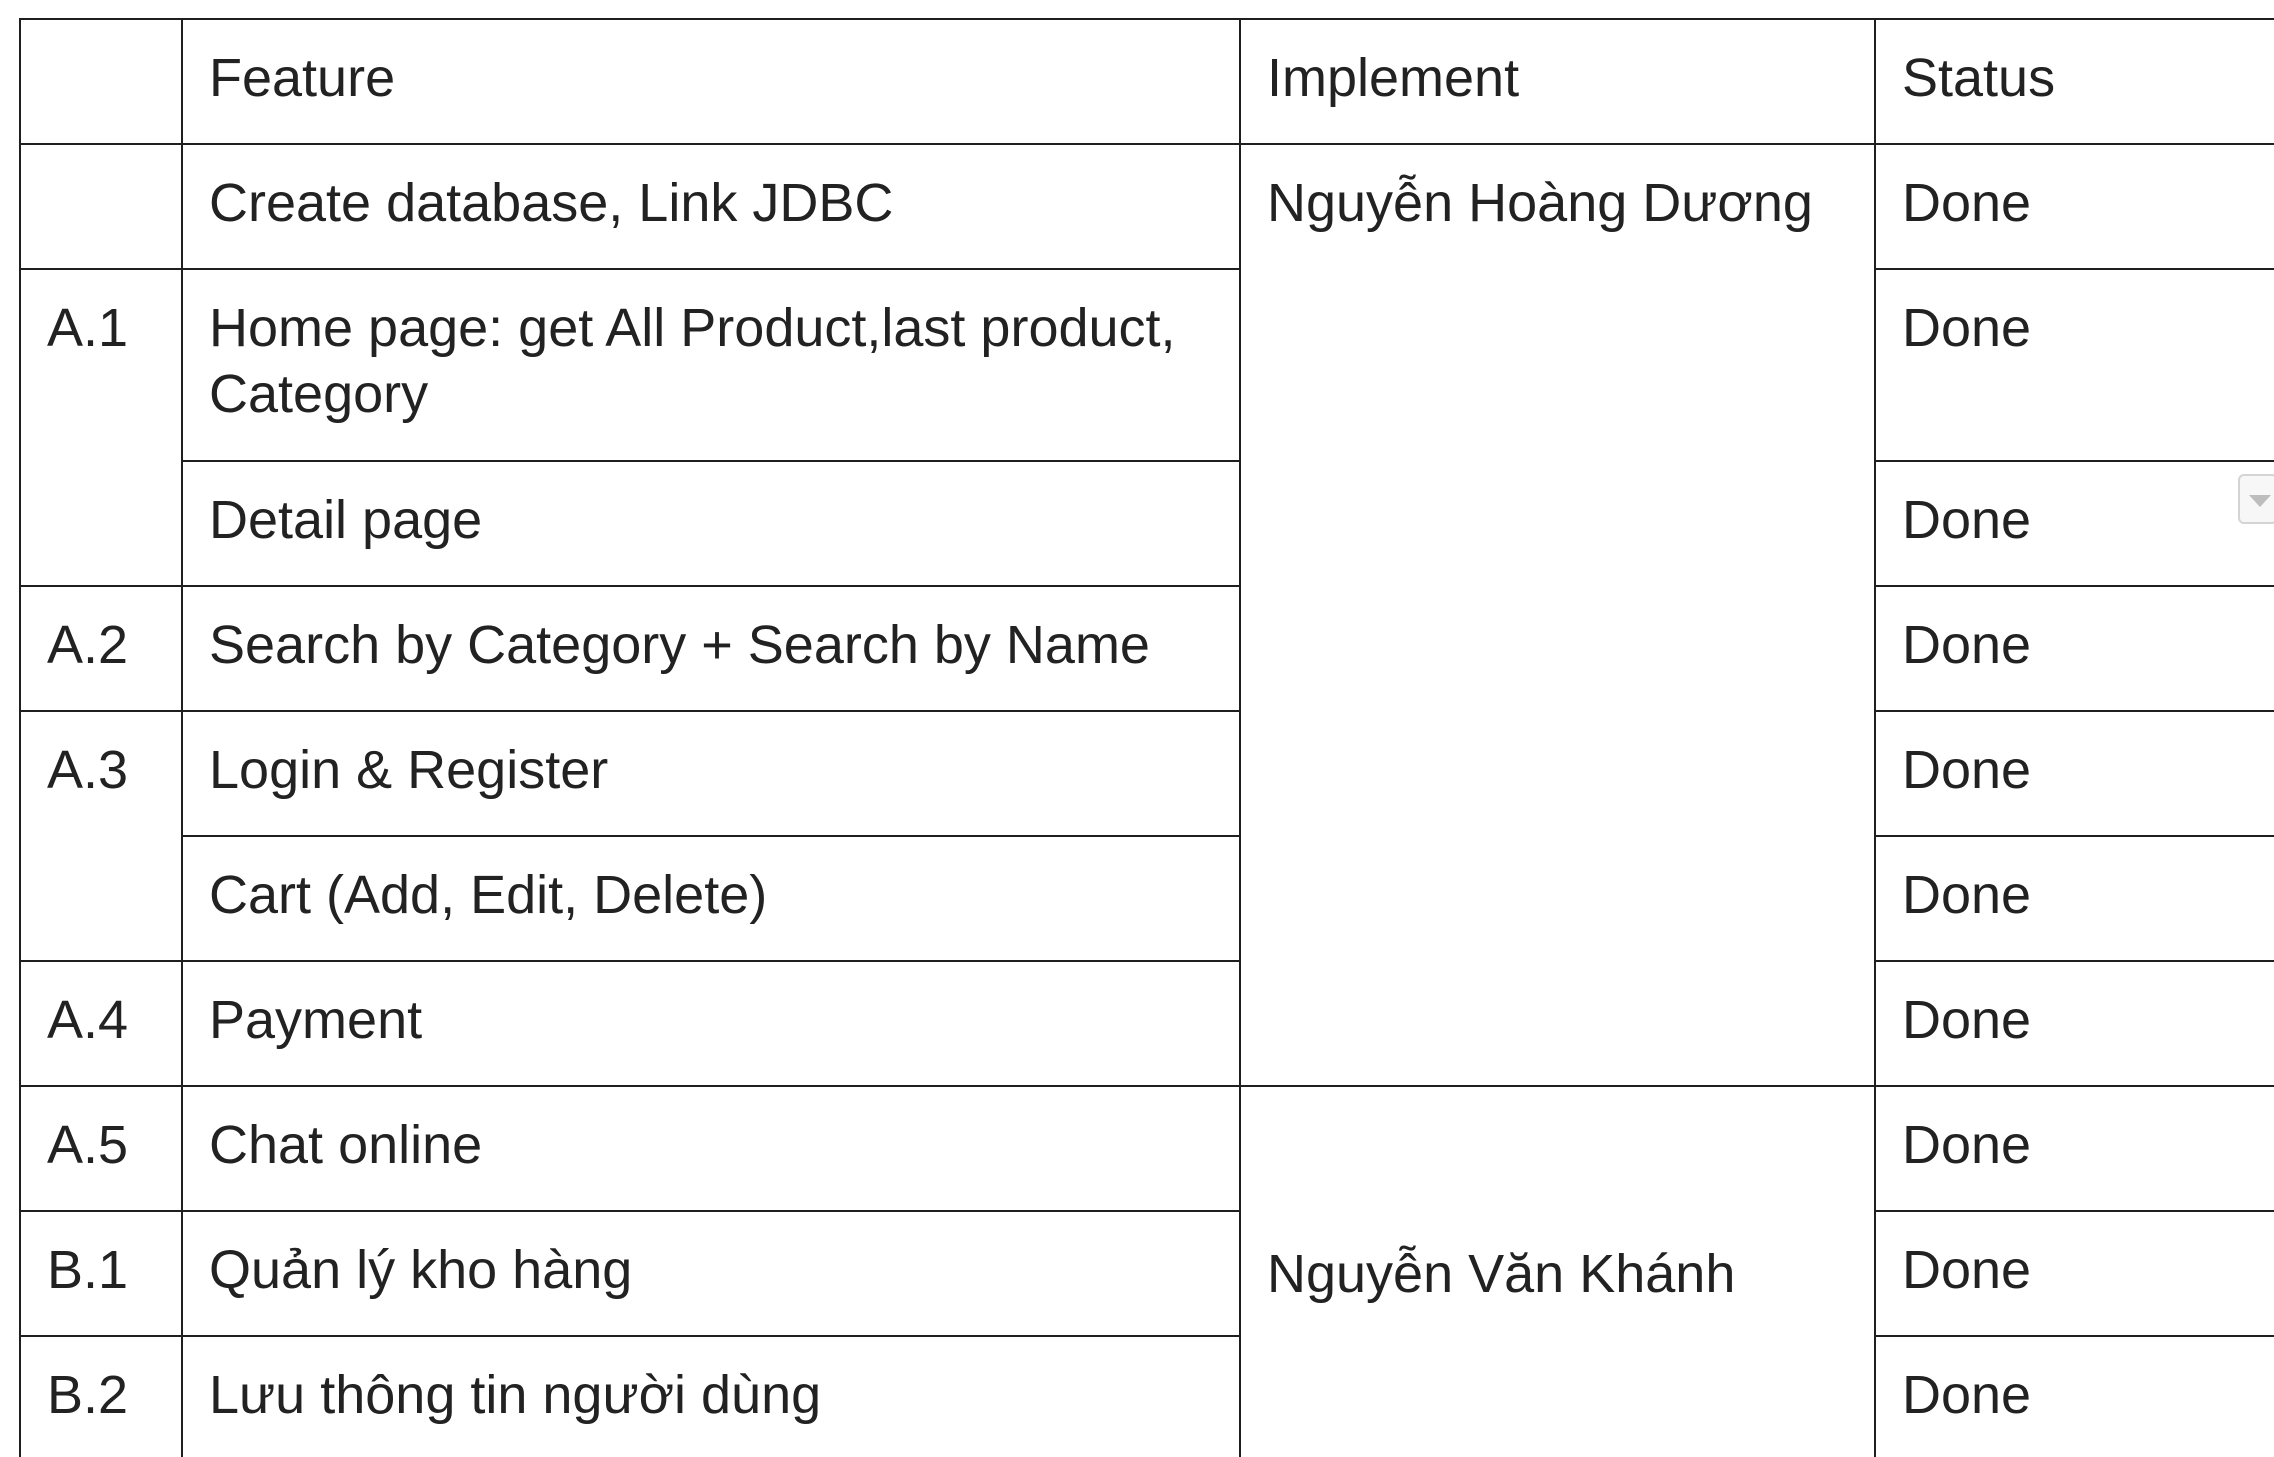  I want to click on row-feature: Chat online, so click(711, 1148).